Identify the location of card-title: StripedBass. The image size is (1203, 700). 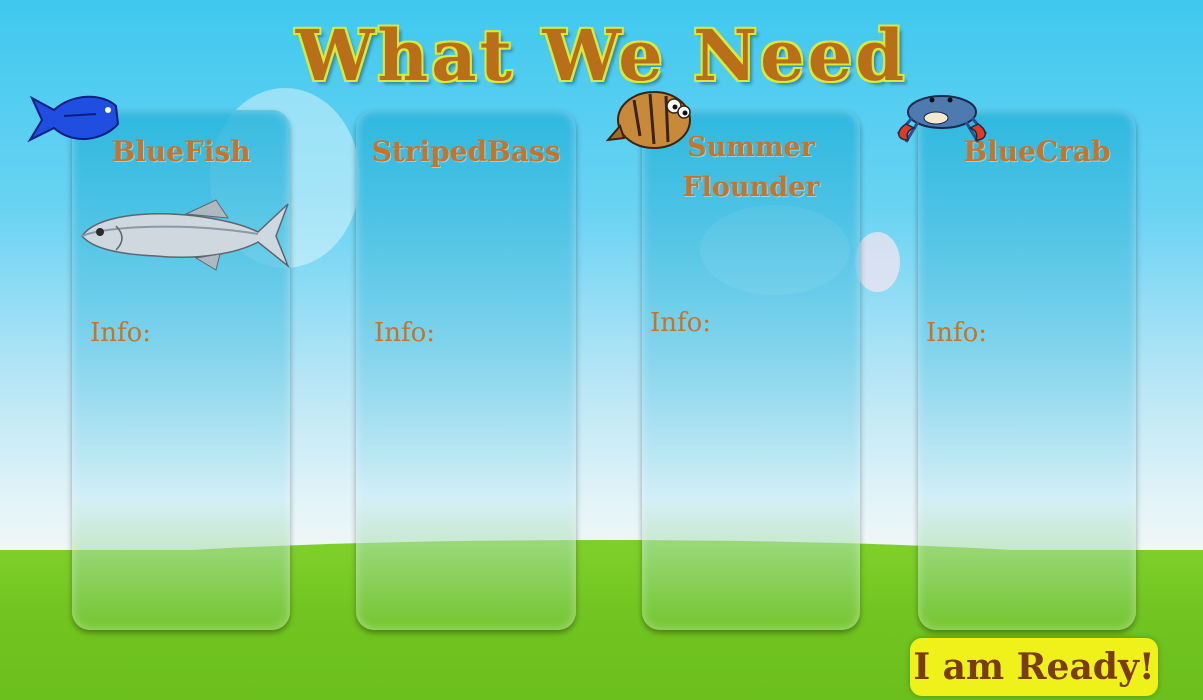
(466, 151).